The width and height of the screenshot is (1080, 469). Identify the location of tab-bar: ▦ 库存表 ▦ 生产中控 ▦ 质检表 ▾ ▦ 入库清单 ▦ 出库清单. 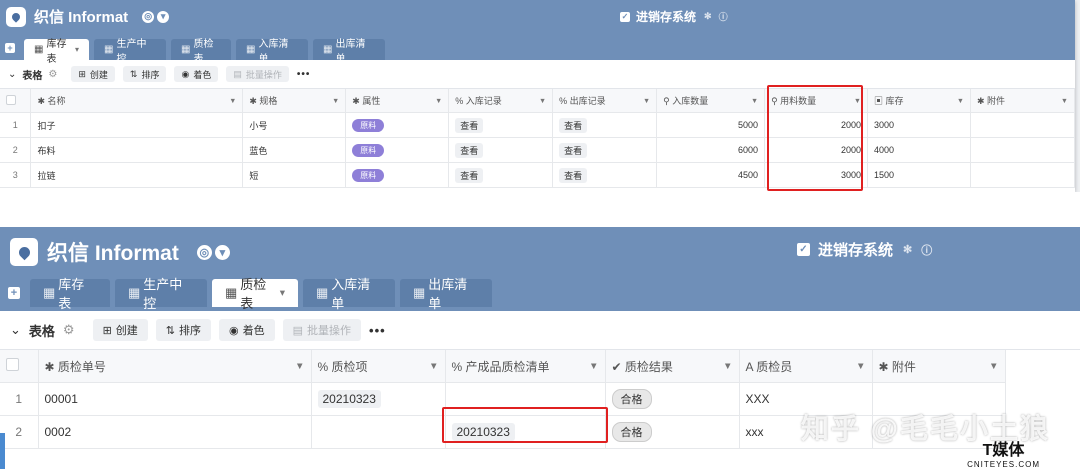
(263, 294).